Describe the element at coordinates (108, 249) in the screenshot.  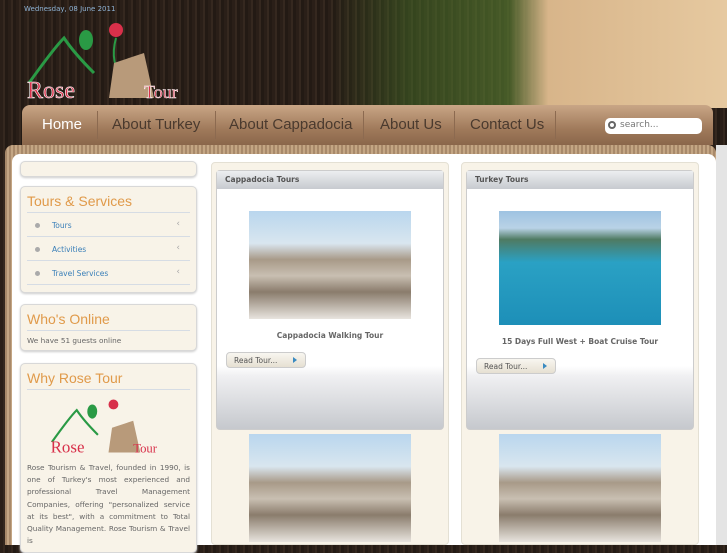
I see `menu-item-activities: Activities ‹` at that location.